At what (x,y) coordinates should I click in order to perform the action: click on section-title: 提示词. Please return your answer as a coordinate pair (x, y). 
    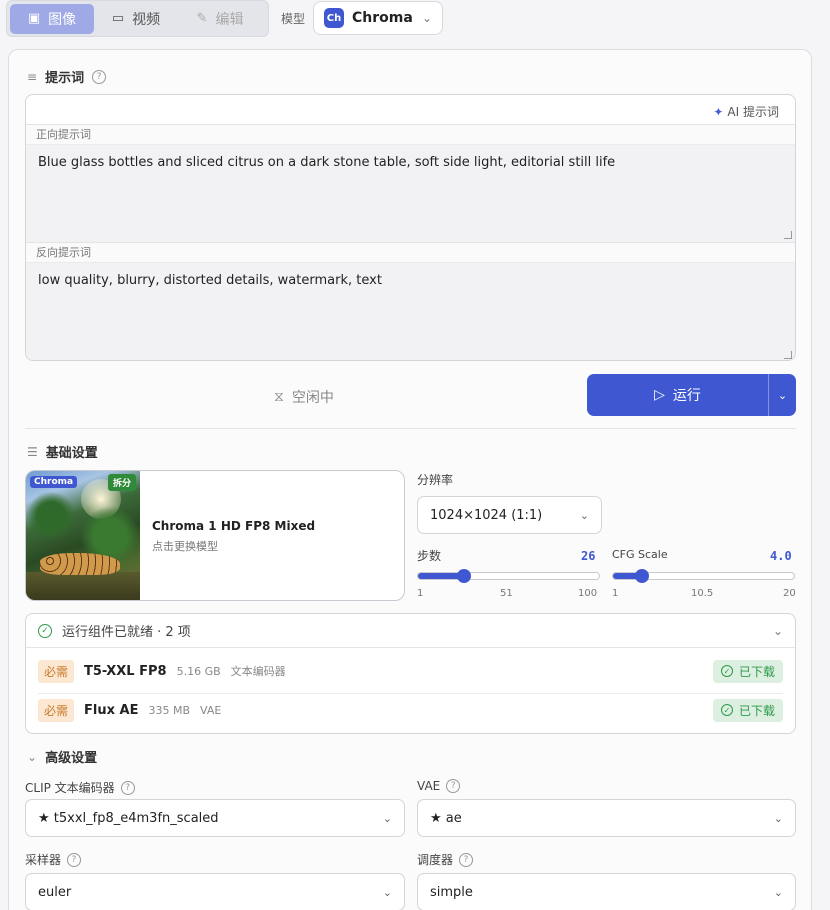
    Looking at the image, I should click on (65, 78).